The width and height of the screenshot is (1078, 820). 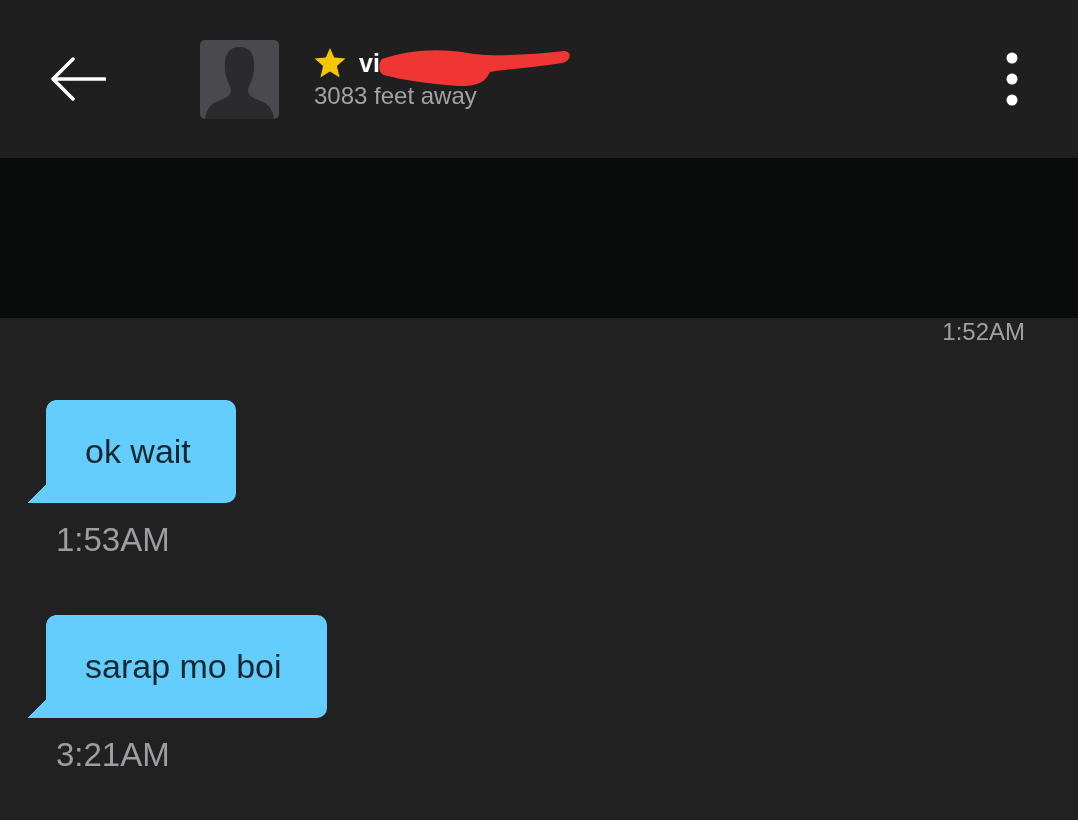 I want to click on message-timestamp: 3:21AM, so click(x=113, y=755).